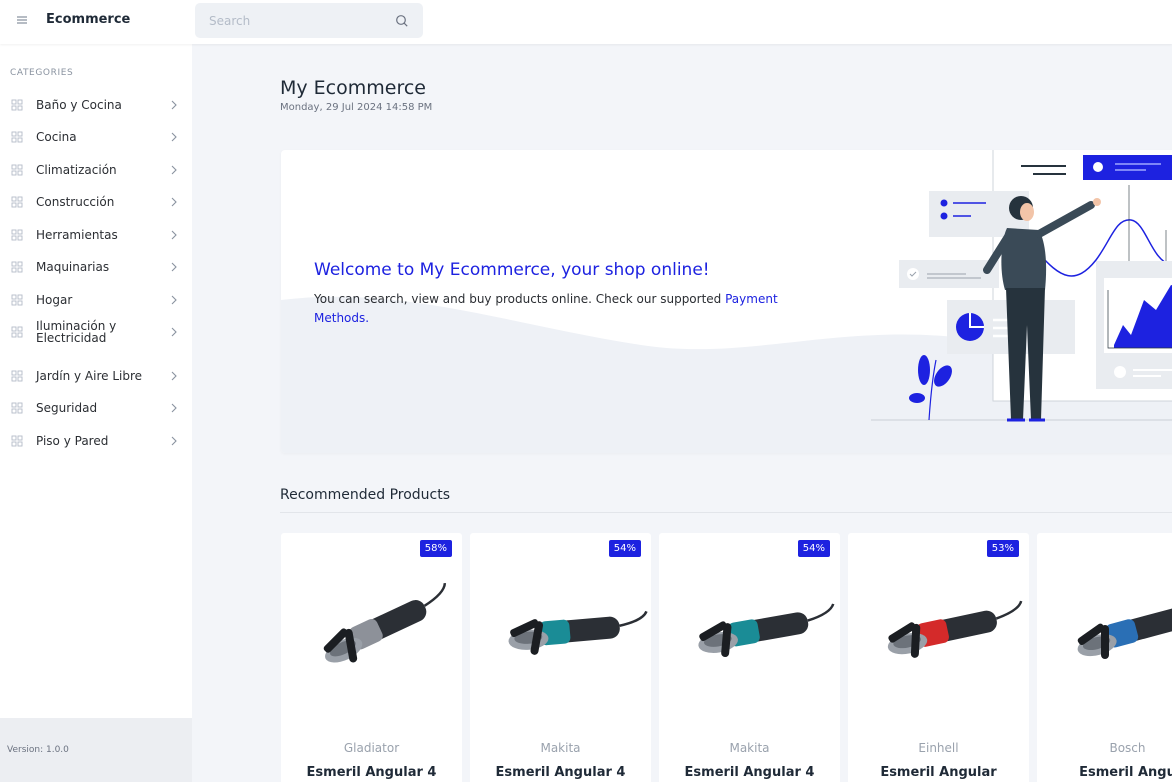  I want to click on sidebar-item: Jardín y Aire Libre, so click(96, 376).